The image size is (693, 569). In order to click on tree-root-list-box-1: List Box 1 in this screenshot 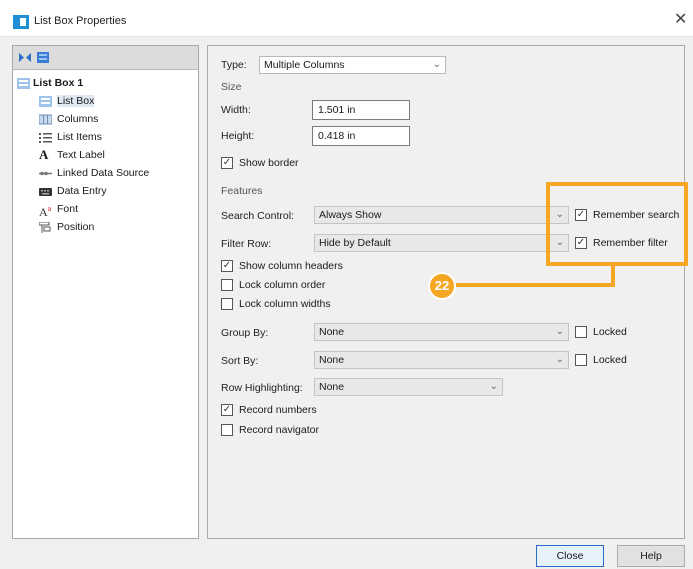, I will do `click(105, 83)`.